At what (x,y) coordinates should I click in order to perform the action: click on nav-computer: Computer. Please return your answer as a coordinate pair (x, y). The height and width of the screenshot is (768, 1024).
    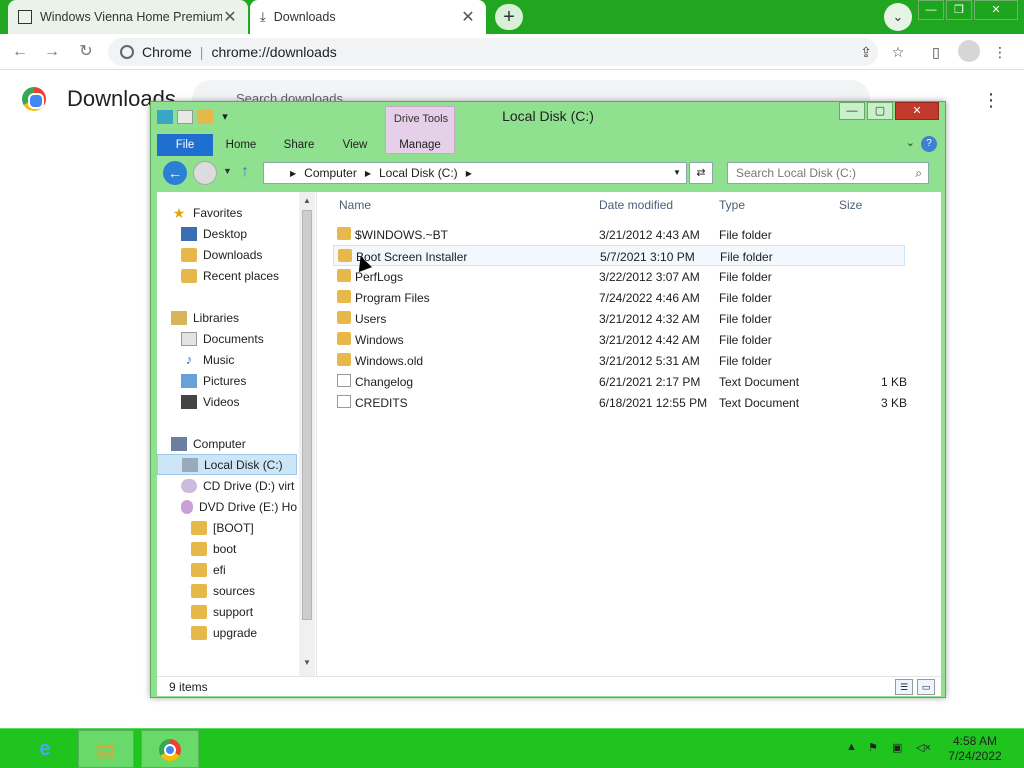
    Looking at the image, I should click on (241, 443).